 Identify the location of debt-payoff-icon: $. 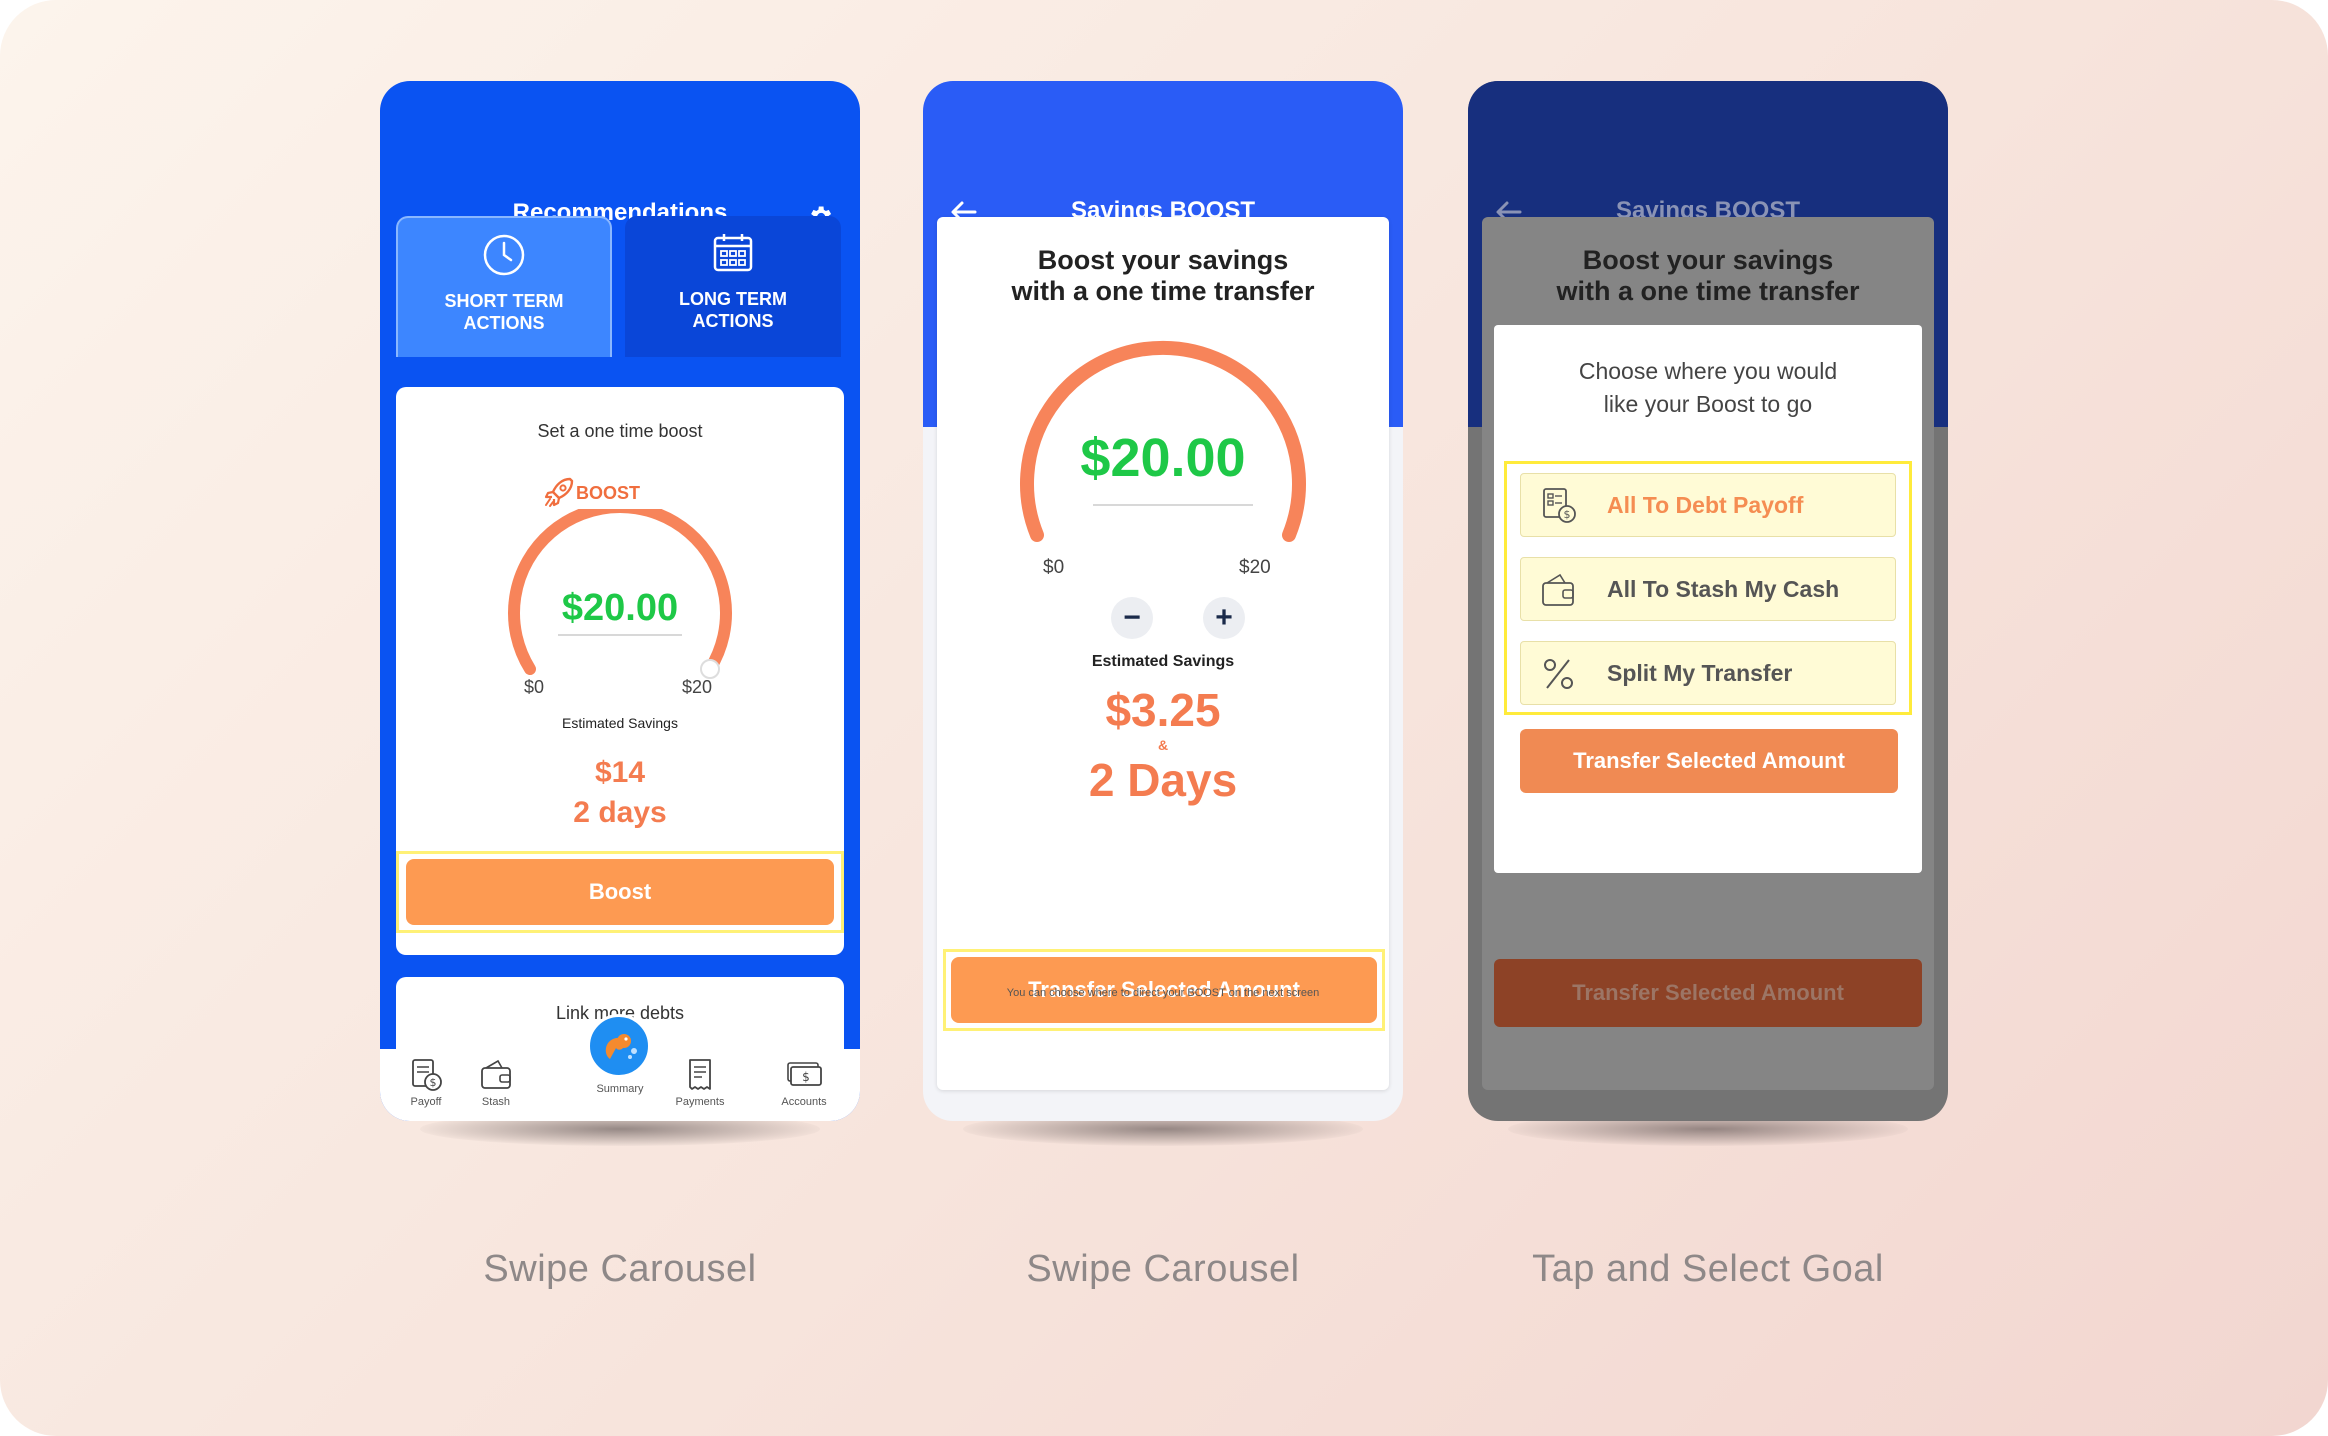
(1559, 505).